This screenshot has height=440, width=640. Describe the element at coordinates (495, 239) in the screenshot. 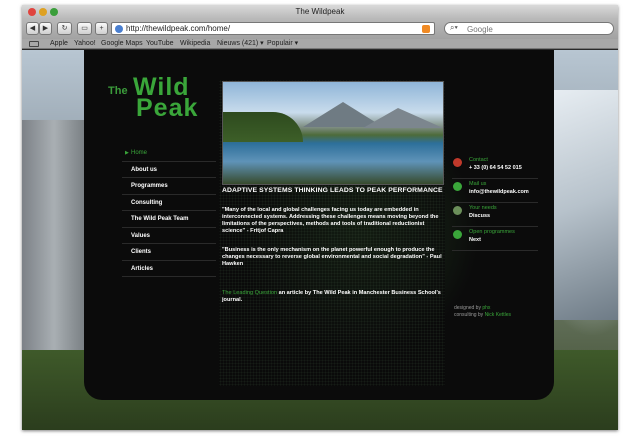

I see `contact-item-programmes: Open programmes Next` at that location.